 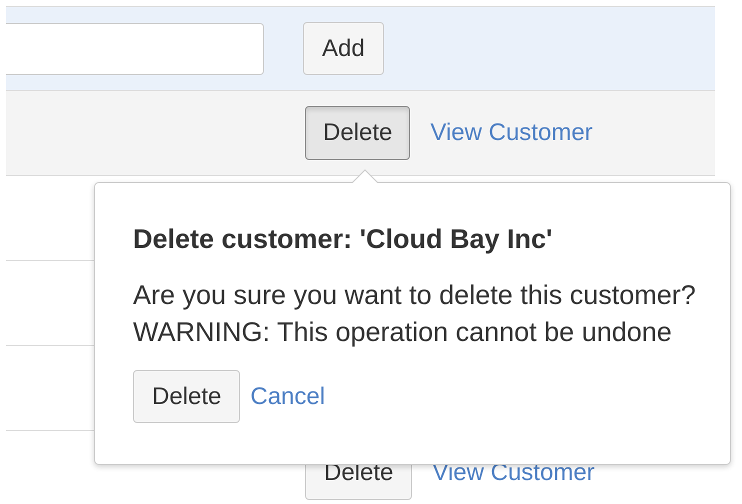 I want to click on add-button: Add, so click(x=343, y=48).